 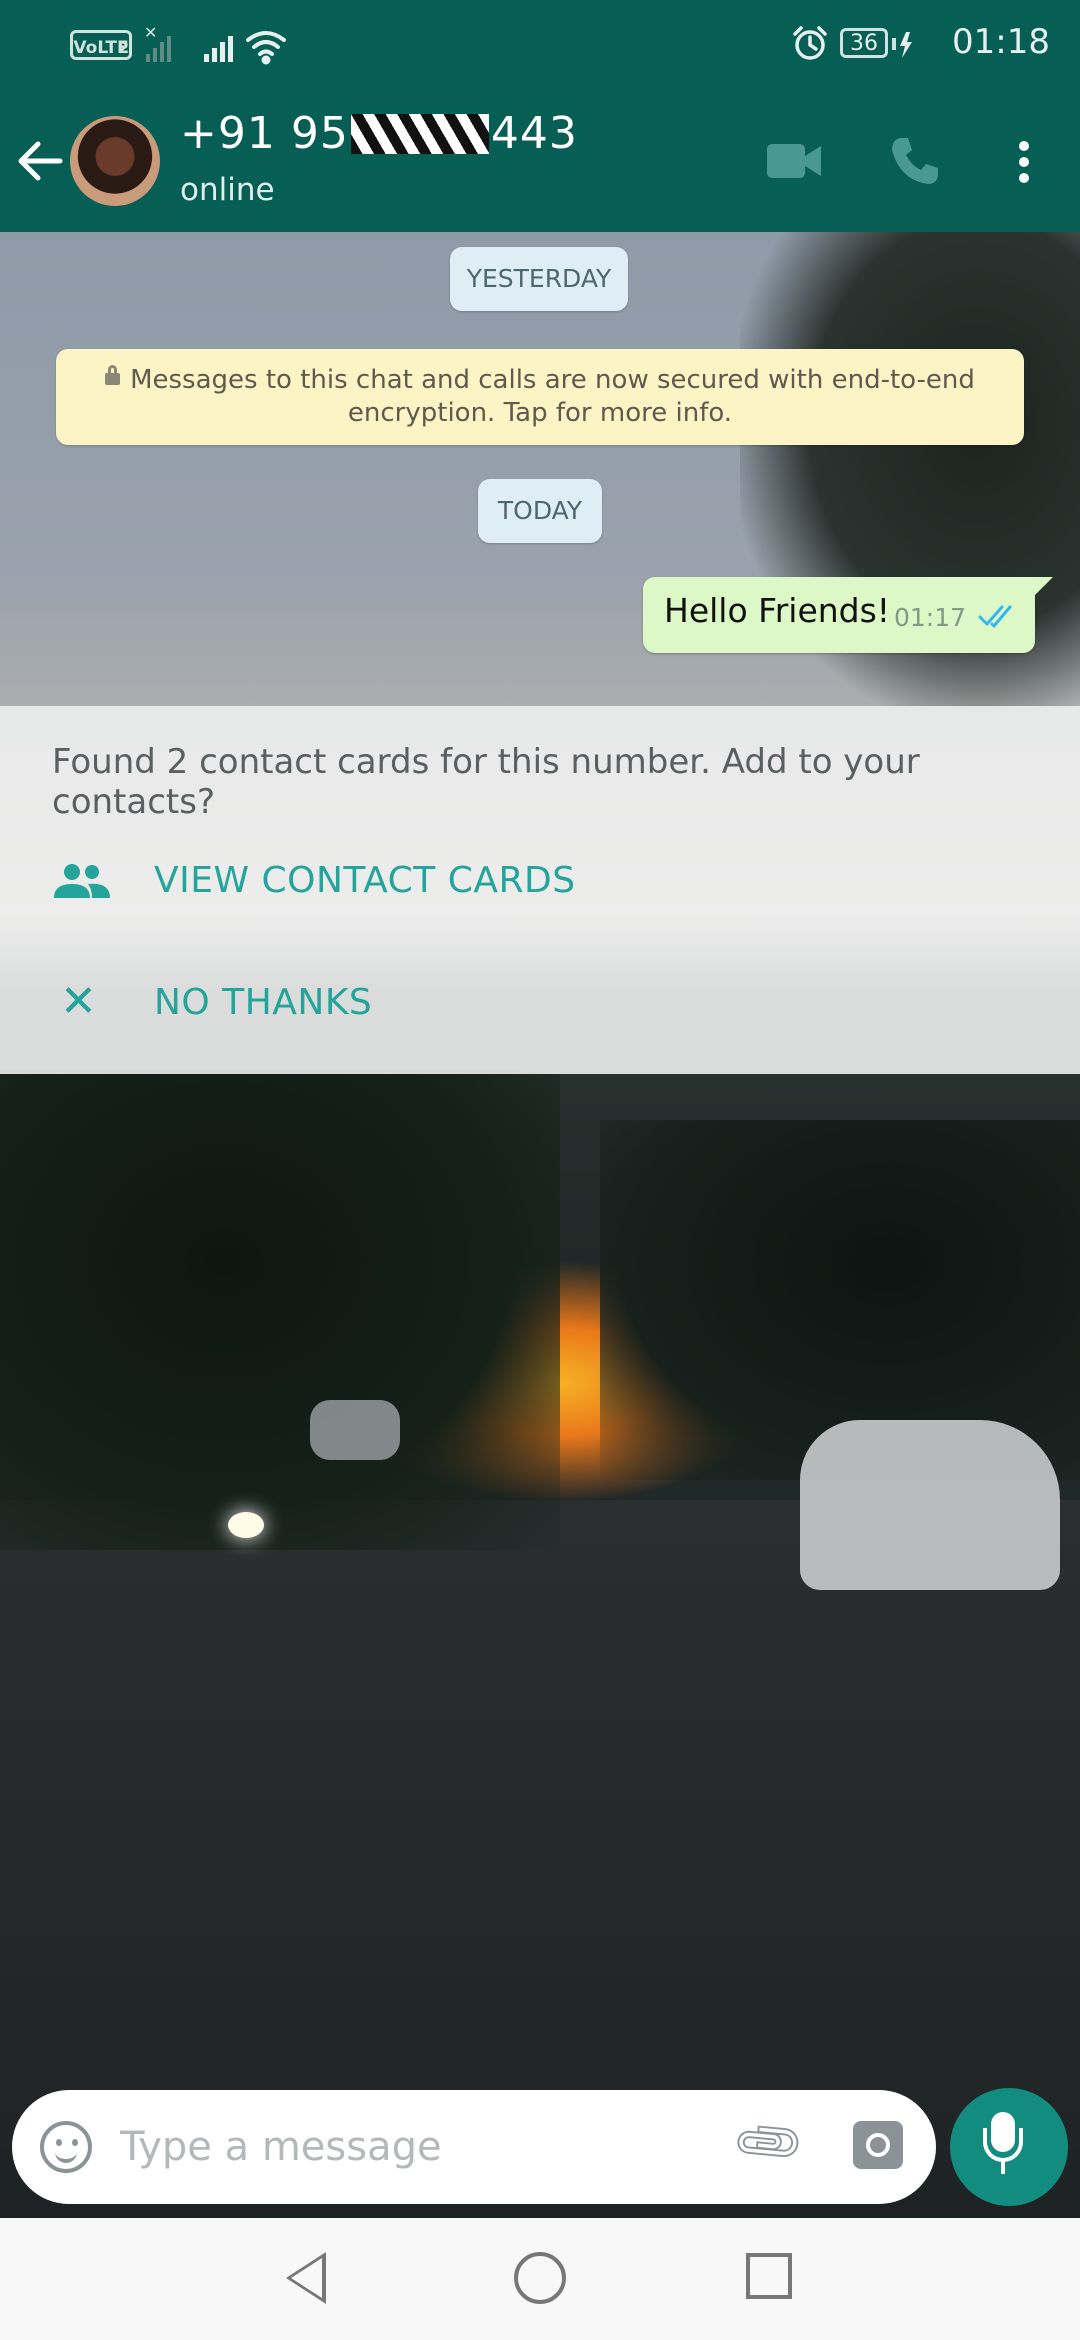 I want to click on status-clock: 01:18, so click(x=1001, y=42).